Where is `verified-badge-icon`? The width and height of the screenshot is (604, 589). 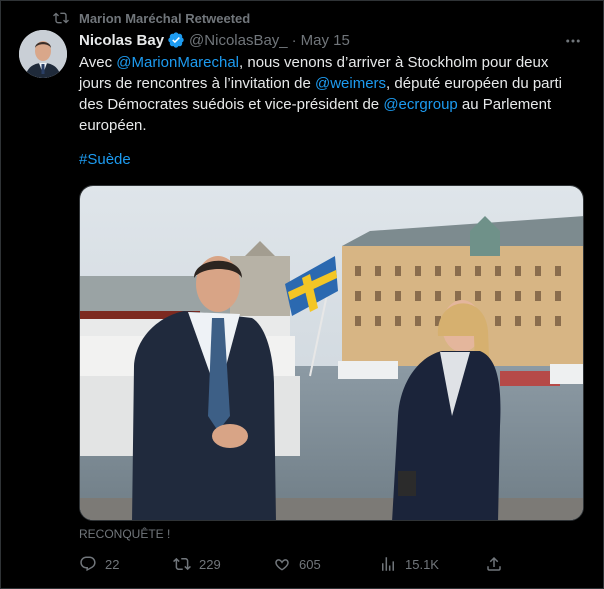 verified-badge-icon is located at coordinates (176, 40).